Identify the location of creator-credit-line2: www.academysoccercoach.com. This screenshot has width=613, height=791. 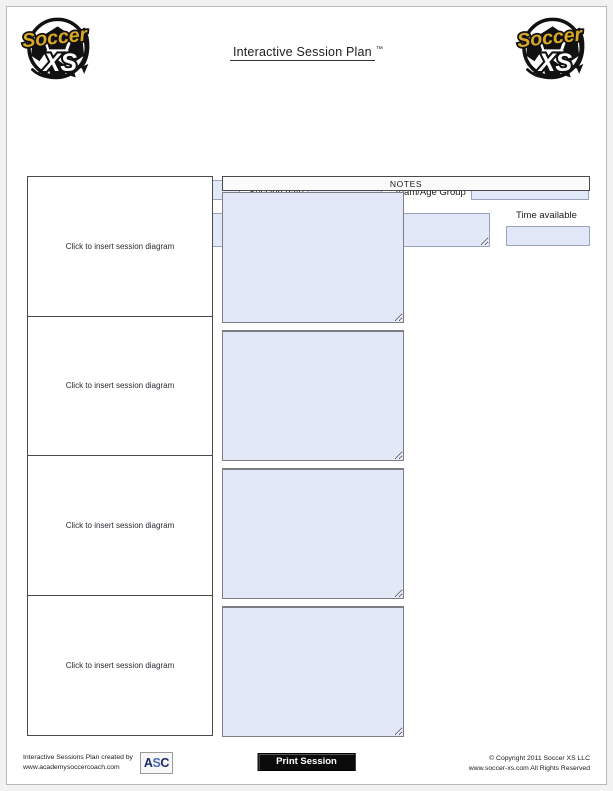
(78, 768).